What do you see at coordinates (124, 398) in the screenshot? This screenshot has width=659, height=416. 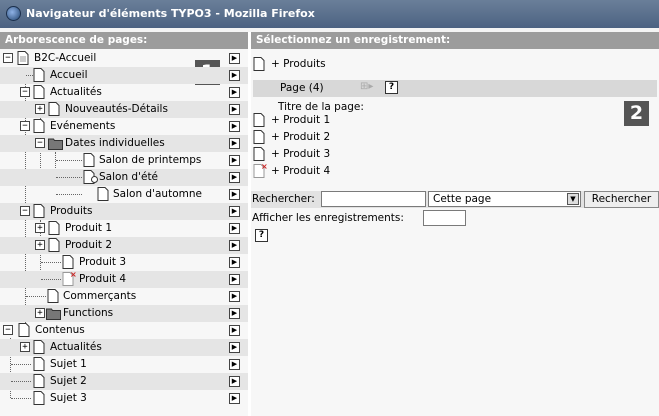 I see `tree-item-sujet-3: Sujet 3 ▶` at bounding box center [124, 398].